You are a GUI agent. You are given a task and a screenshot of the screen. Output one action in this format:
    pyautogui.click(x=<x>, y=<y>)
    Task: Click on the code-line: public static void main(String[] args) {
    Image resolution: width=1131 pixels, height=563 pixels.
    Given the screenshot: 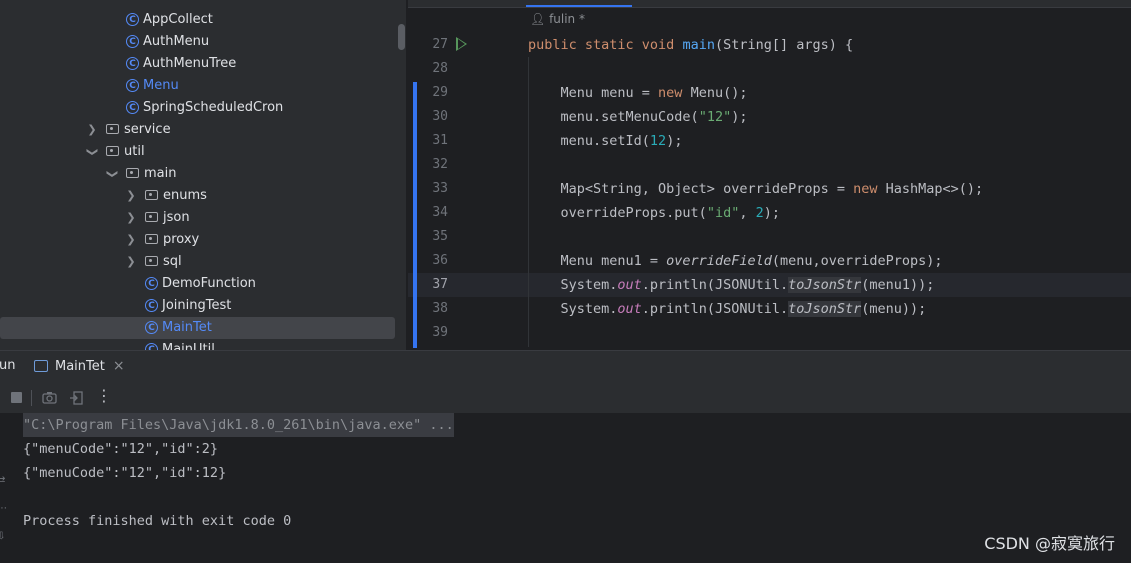 What is the action you would take?
    pyautogui.click(x=690, y=45)
    